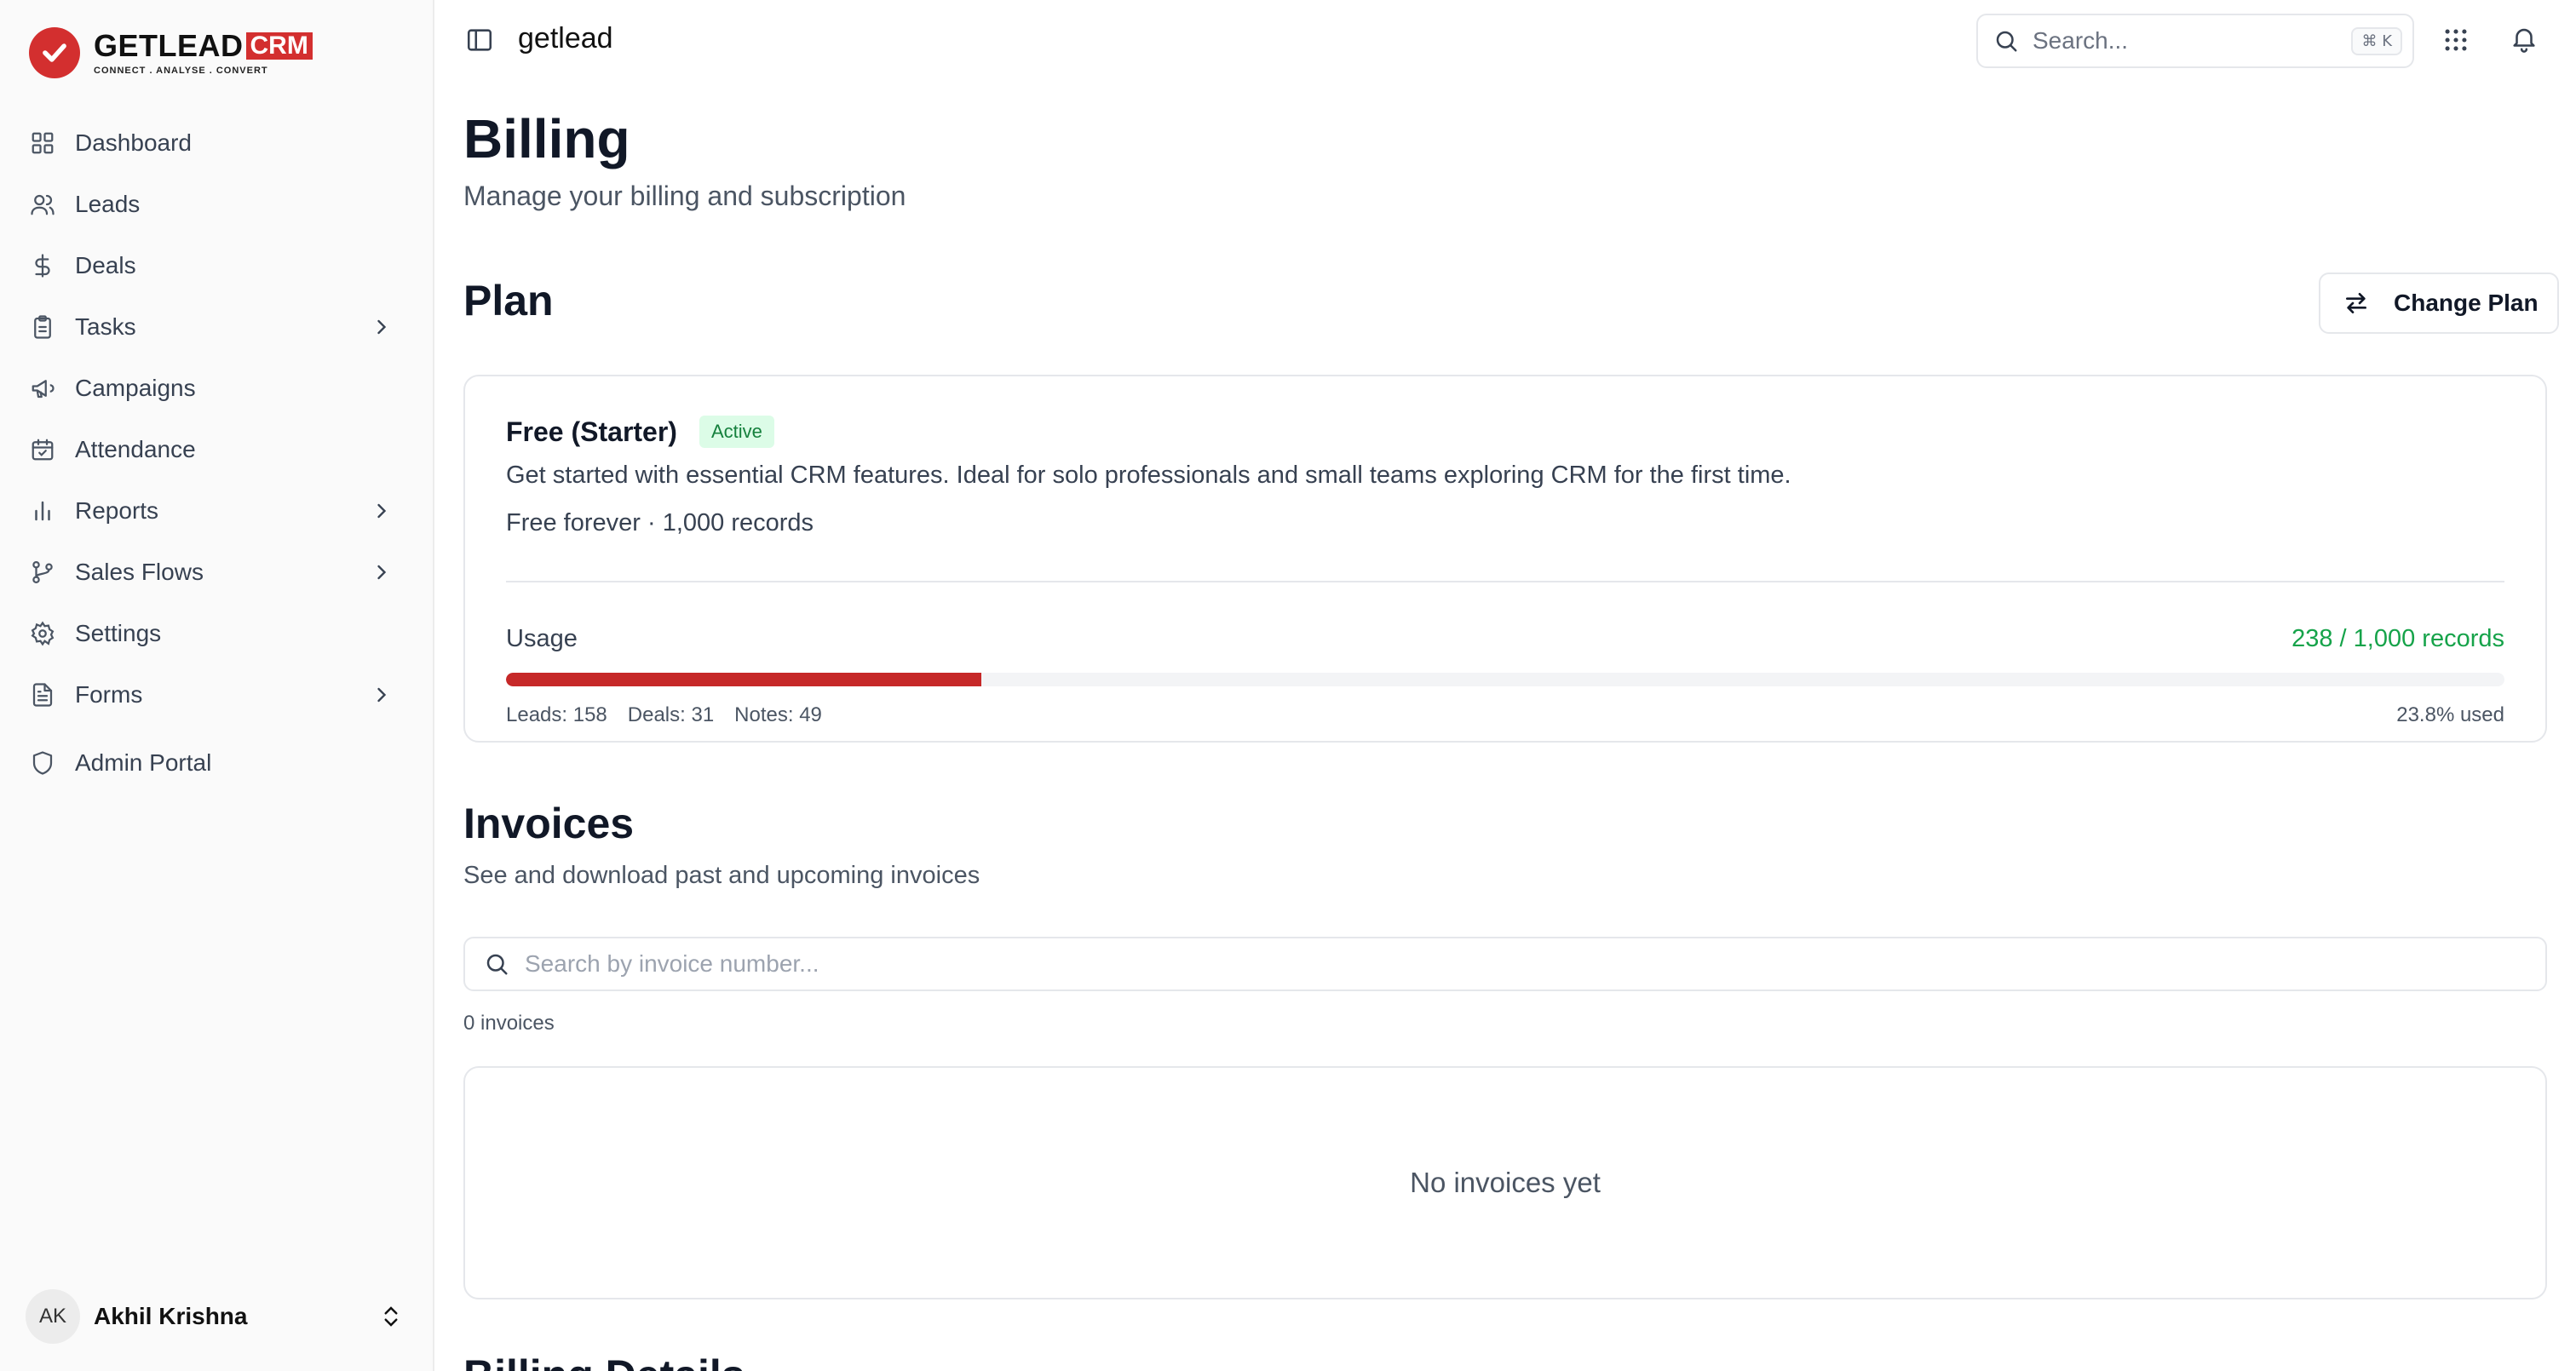  I want to click on git-branch-icon, so click(43, 572).